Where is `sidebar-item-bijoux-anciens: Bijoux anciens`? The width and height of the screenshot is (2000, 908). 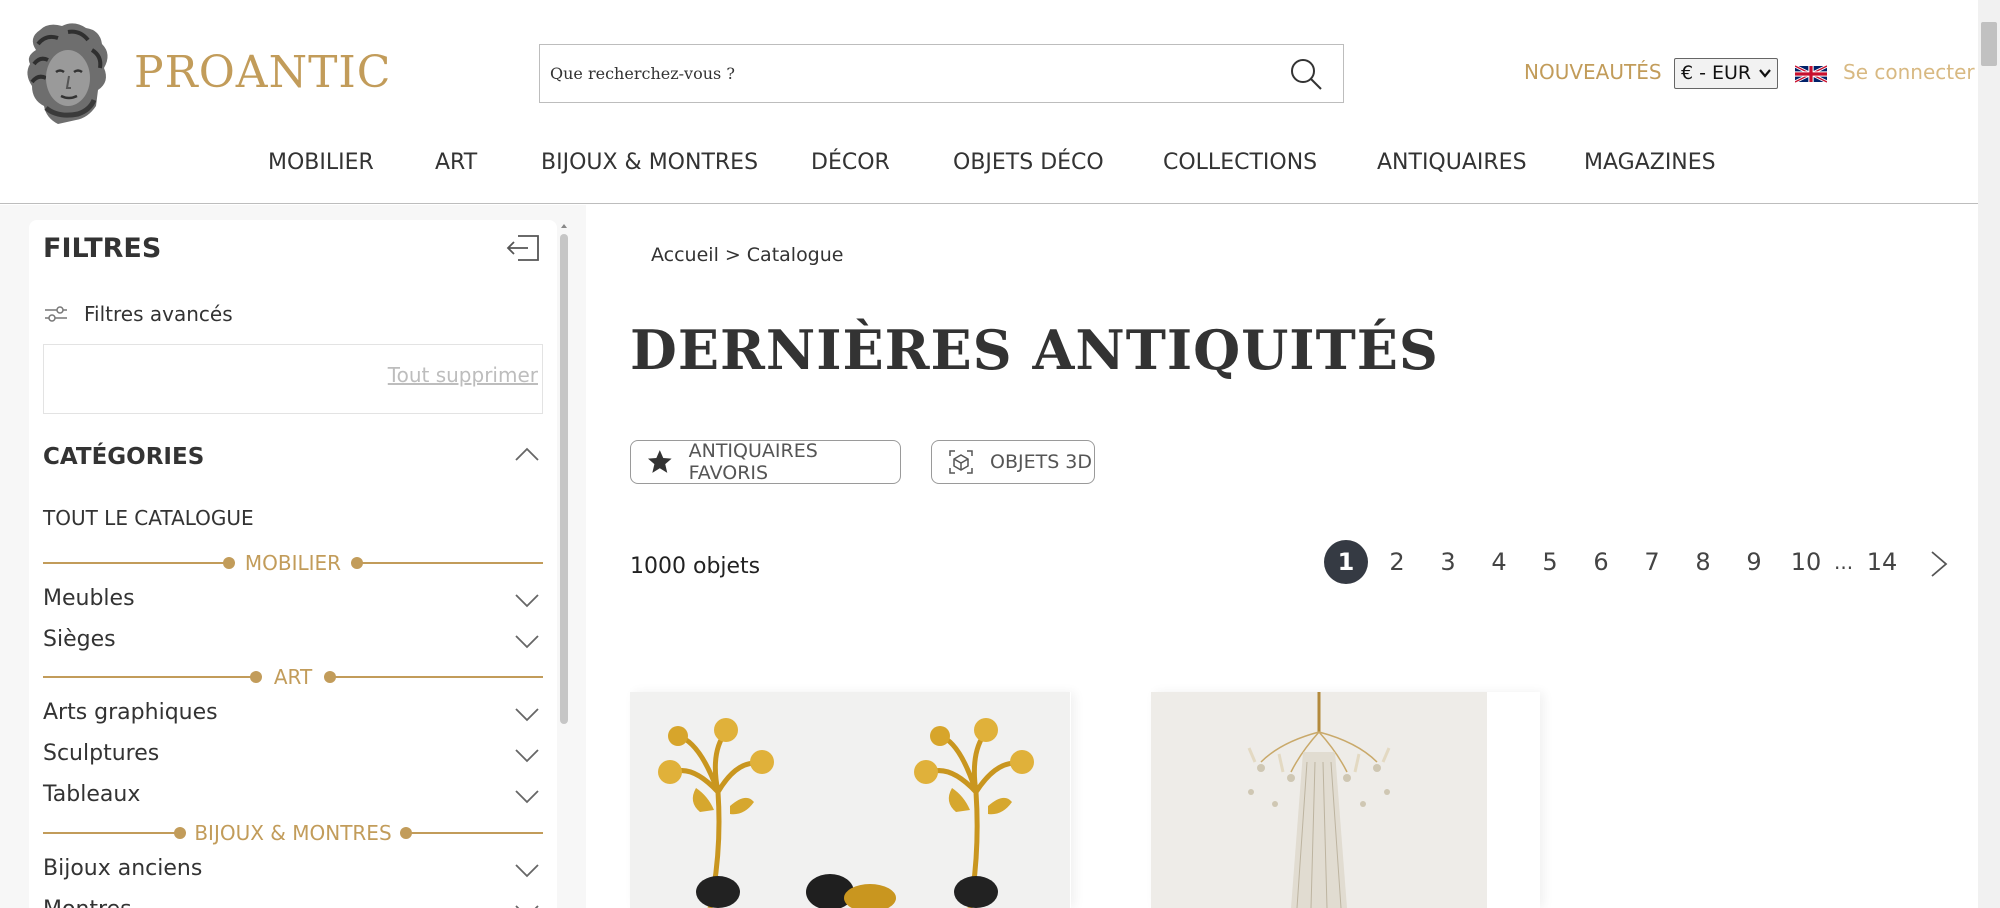
sidebar-item-bijoux-anciens: Bijoux anciens is located at coordinates (293, 871).